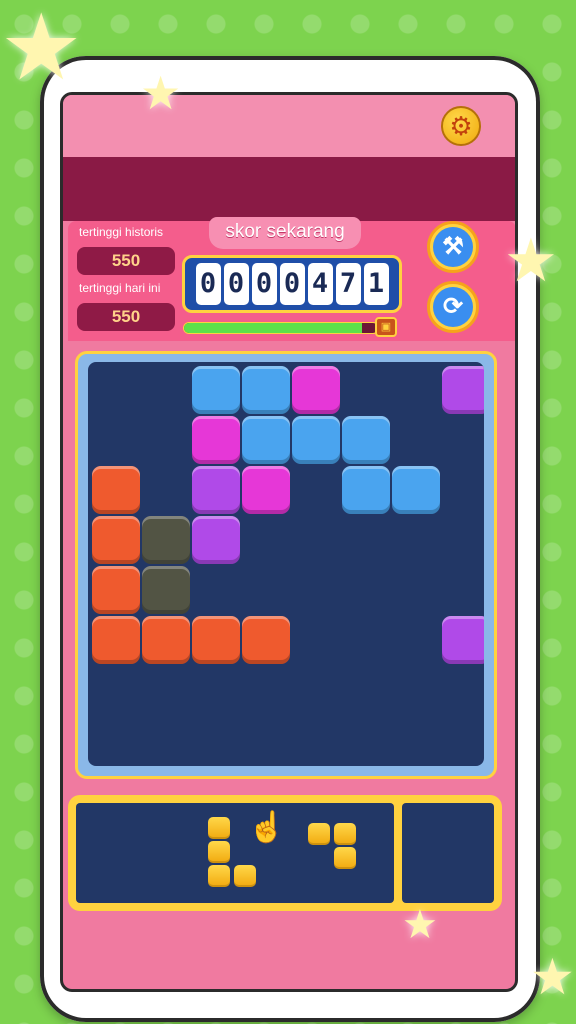 This screenshot has height=1024, width=576. I want to click on treasure-chest-icon: ▣, so click(386, 327).